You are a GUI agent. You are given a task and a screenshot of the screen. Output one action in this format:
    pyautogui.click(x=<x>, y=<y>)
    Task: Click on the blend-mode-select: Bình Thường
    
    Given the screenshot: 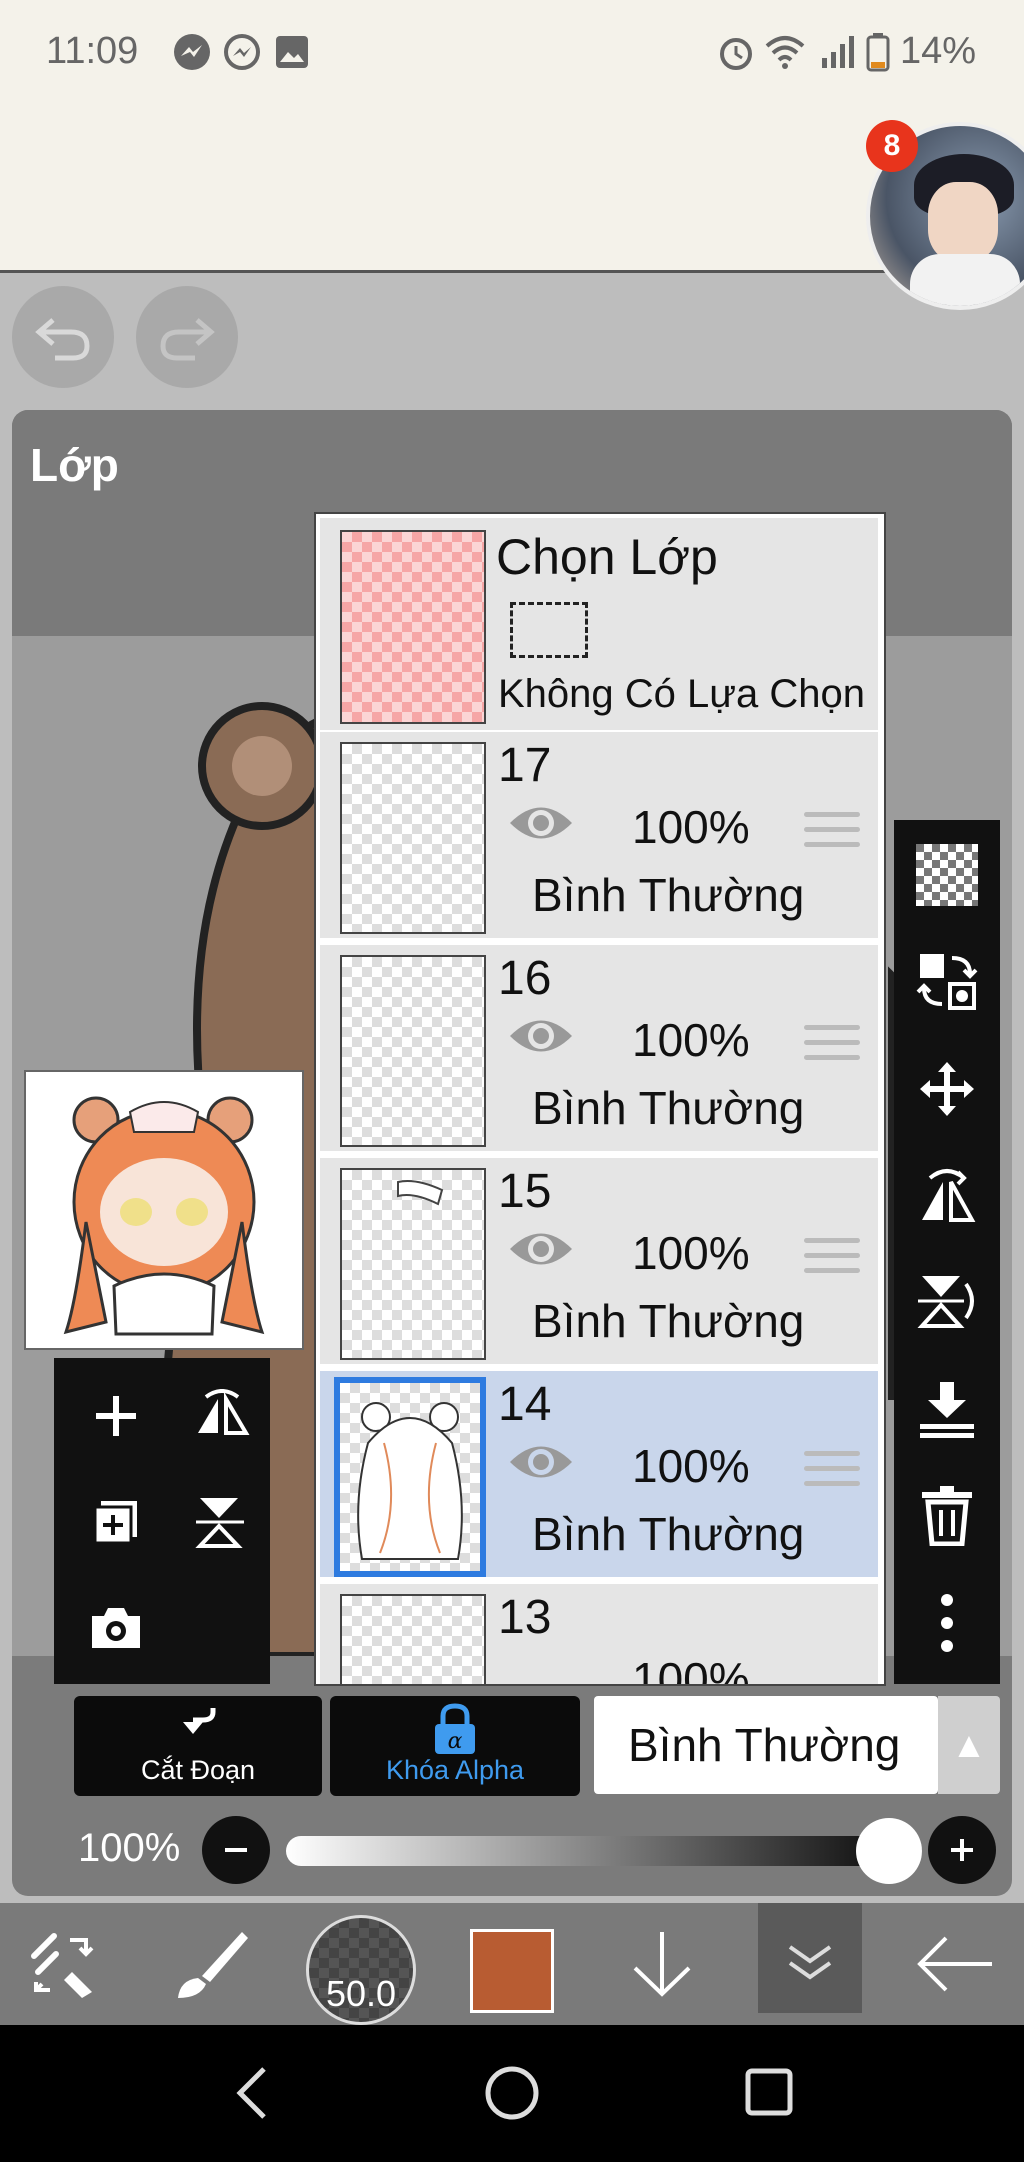 What is the action you would take?
    pyautogui.click(x=766, y=1745)
    